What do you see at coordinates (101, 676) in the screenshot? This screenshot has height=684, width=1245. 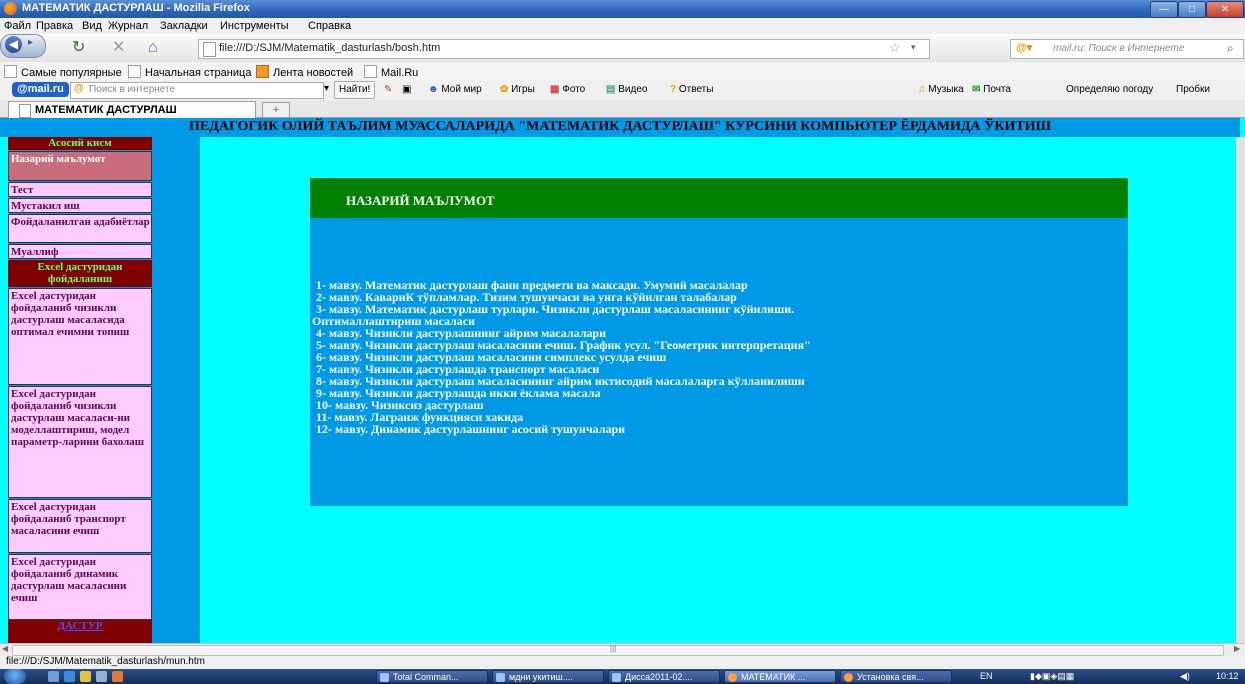 I see `quicklaunch-app-icon` at bounding box center [101, 676].